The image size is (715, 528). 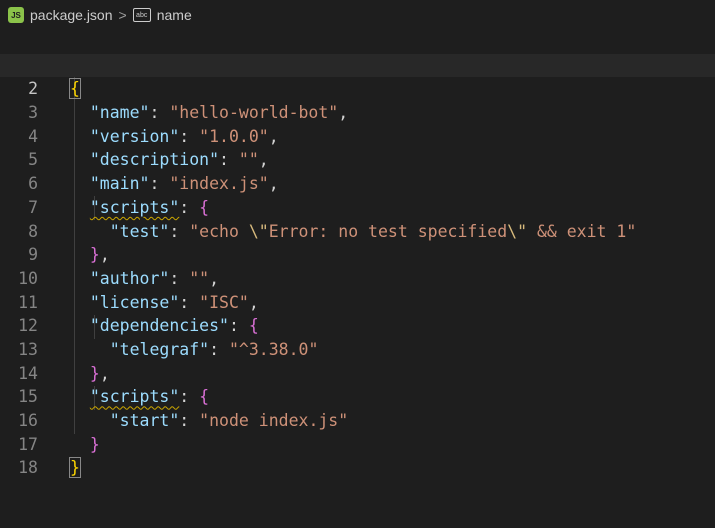 I want to click on string-symbol-icon: abc, so click(x=141, y=15).